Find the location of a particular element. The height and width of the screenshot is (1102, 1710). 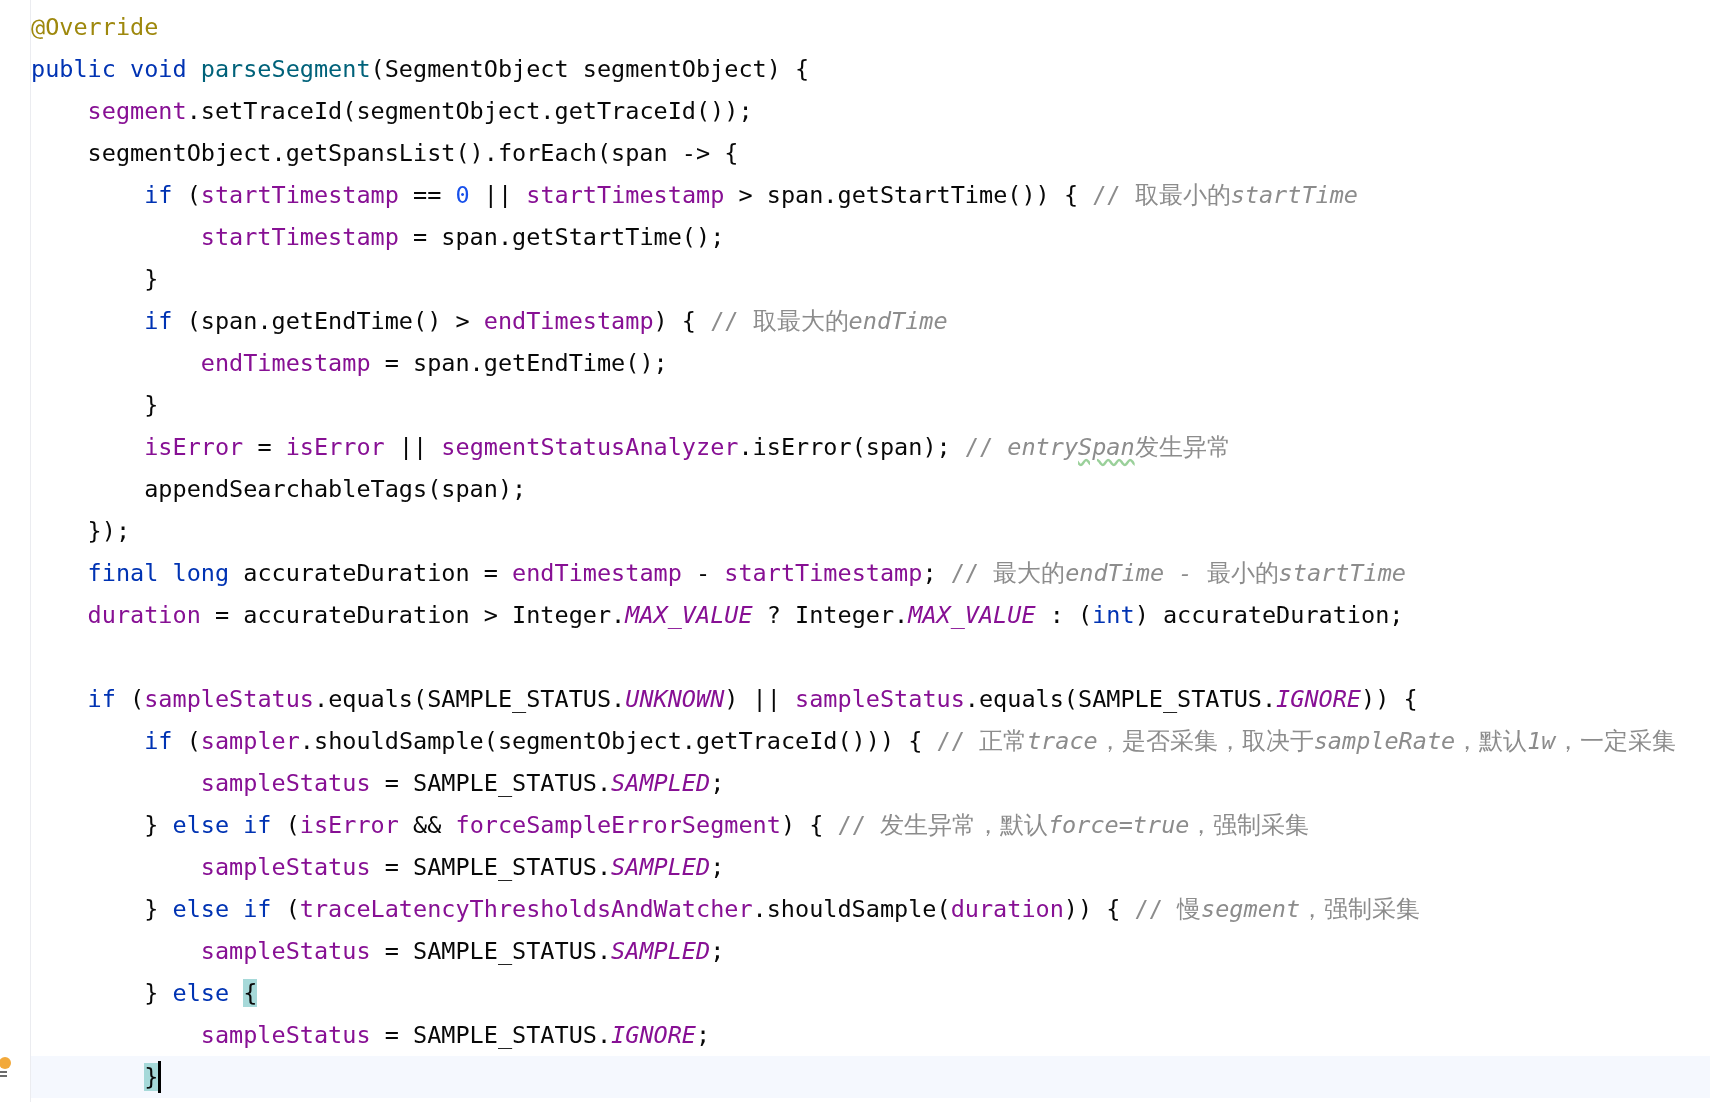

code-line: segment.setTraceId(segmentObject.getTraceId()); is located at coordinates (419, 111).